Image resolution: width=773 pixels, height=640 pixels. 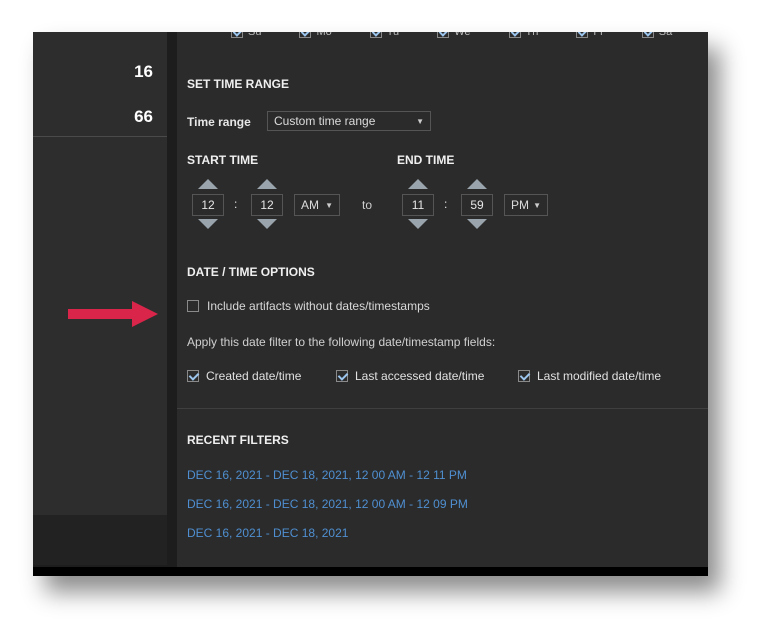 What do you see at coordinates (589, 376) in the screenshot?
I see `last-modified-checkbox: Last modified date/time` at bounding box center [589, 376].